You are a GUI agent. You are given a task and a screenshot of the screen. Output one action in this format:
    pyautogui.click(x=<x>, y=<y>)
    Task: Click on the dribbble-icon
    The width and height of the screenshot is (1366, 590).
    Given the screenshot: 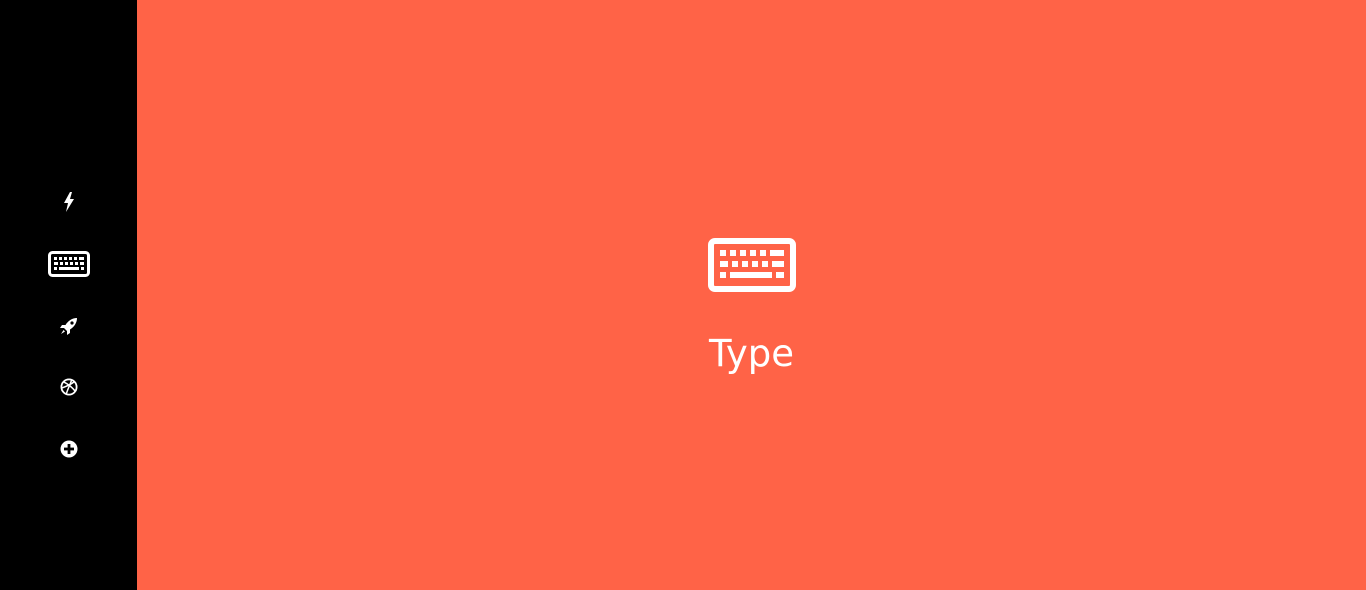 What is the action you would take?
    pyautogui.click(x=68, y=387)
    